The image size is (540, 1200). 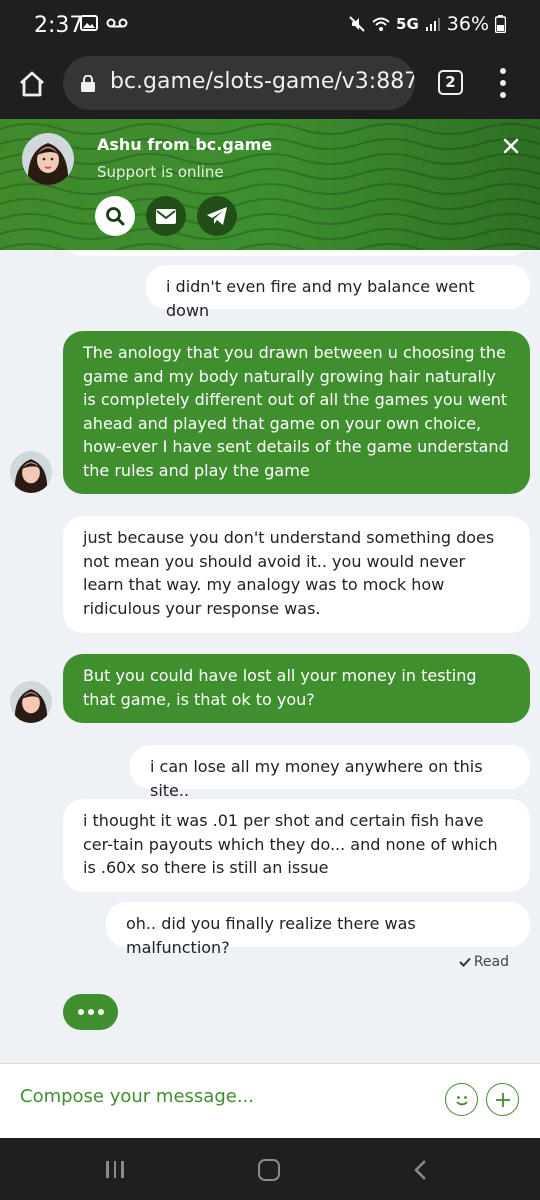 I want to click on message-composer, so click(x=270, y=1100).